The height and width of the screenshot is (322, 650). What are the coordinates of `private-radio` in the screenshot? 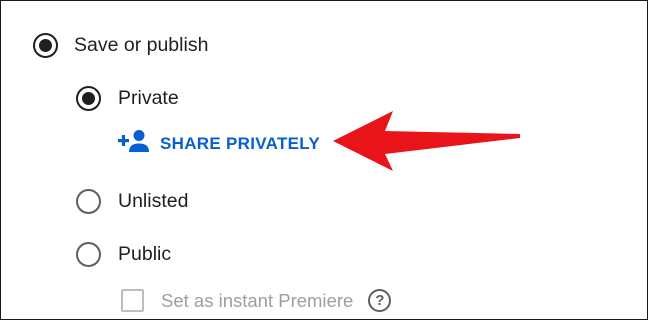 It's located at (88, 98).